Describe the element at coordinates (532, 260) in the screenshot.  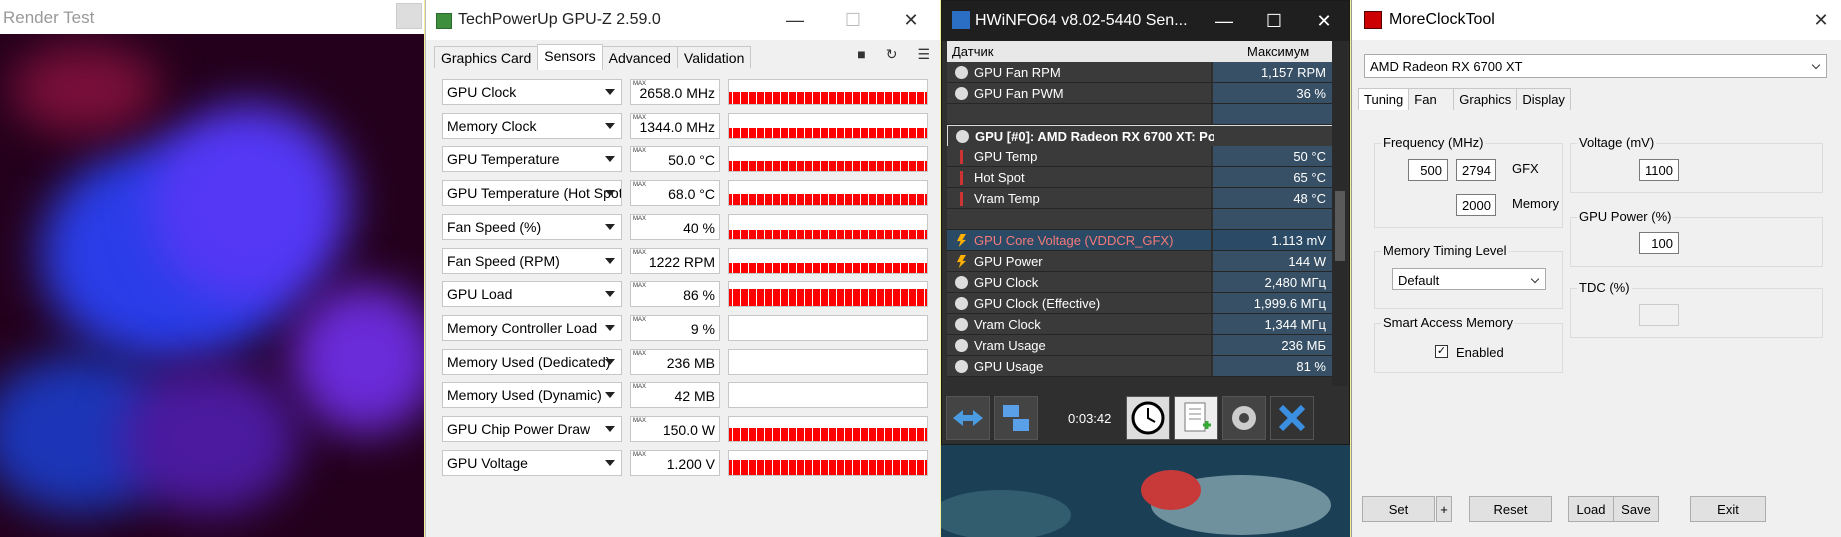
I see `sensor-select: Fan Speed (RPM)` at that location.